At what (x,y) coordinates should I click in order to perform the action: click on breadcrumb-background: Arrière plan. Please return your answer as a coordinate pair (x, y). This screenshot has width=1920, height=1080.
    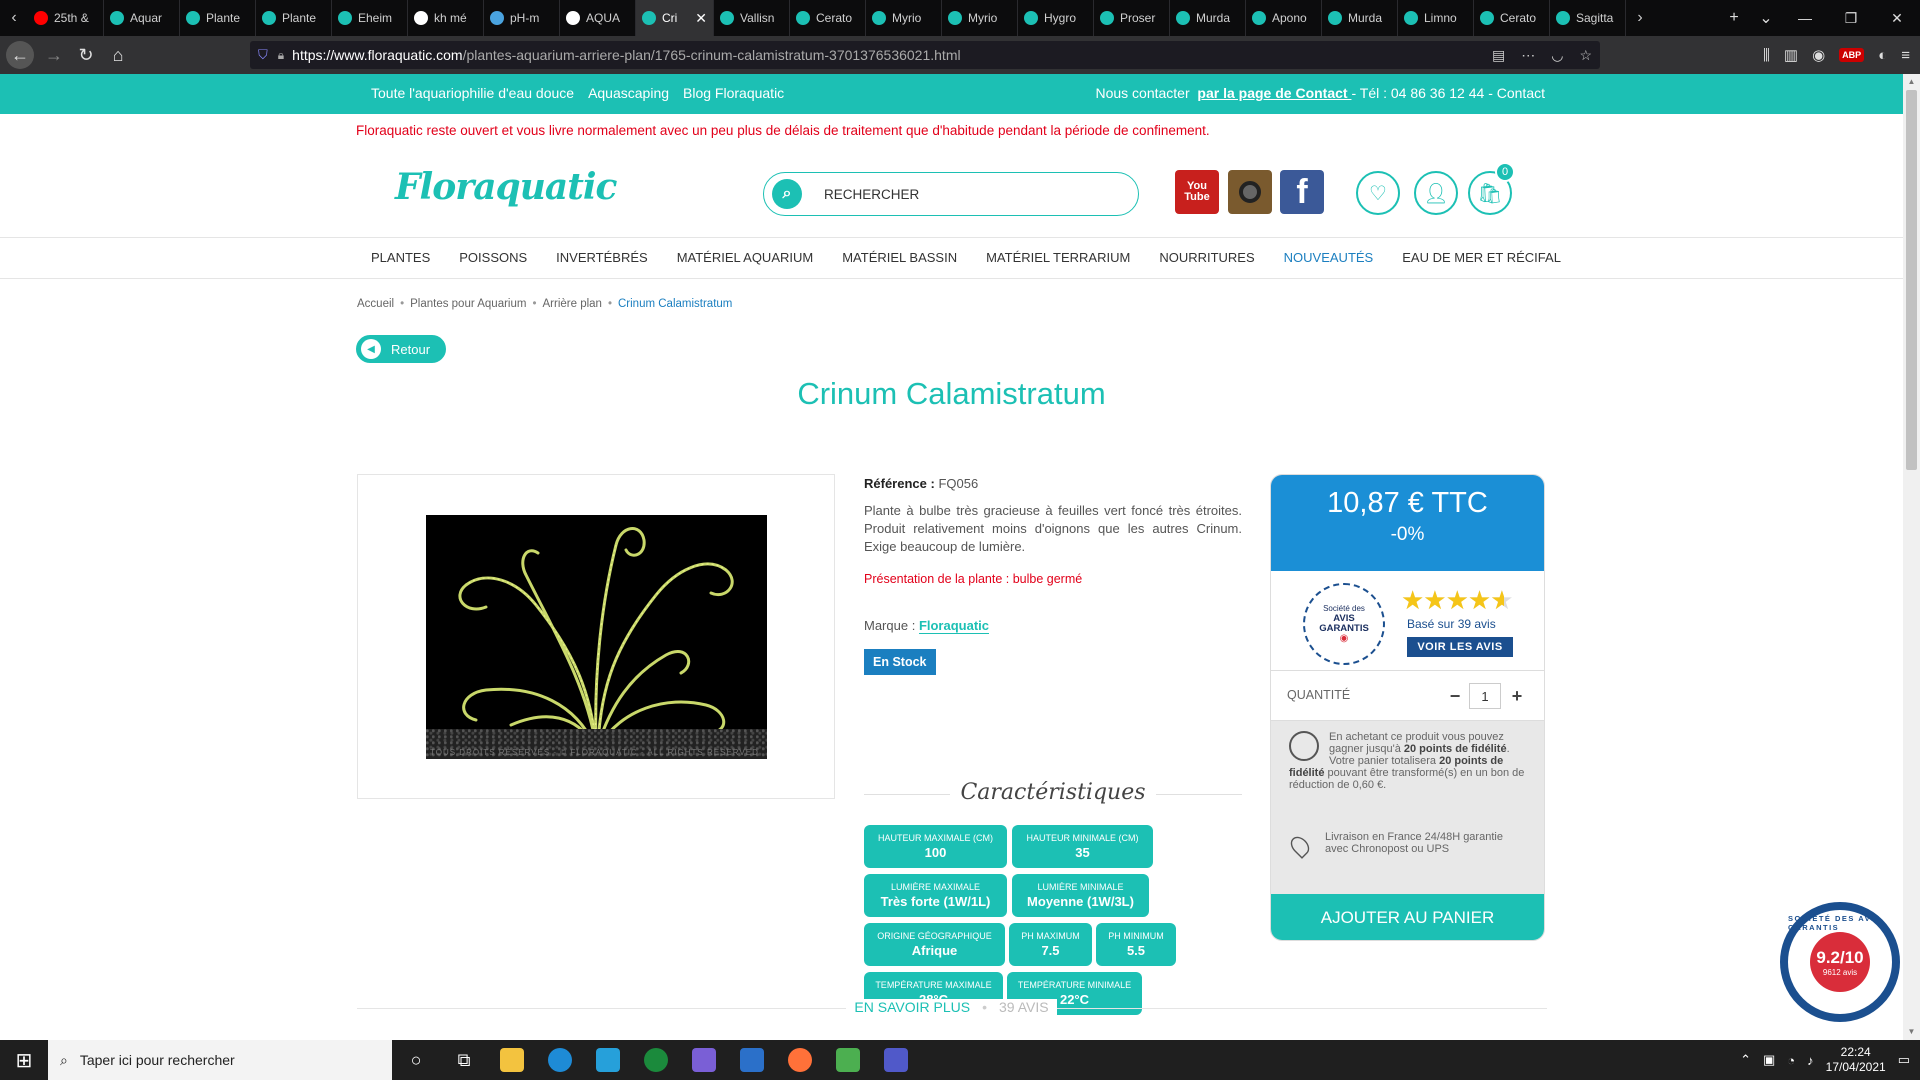
    Looking at the image, I should click on (572, 304).